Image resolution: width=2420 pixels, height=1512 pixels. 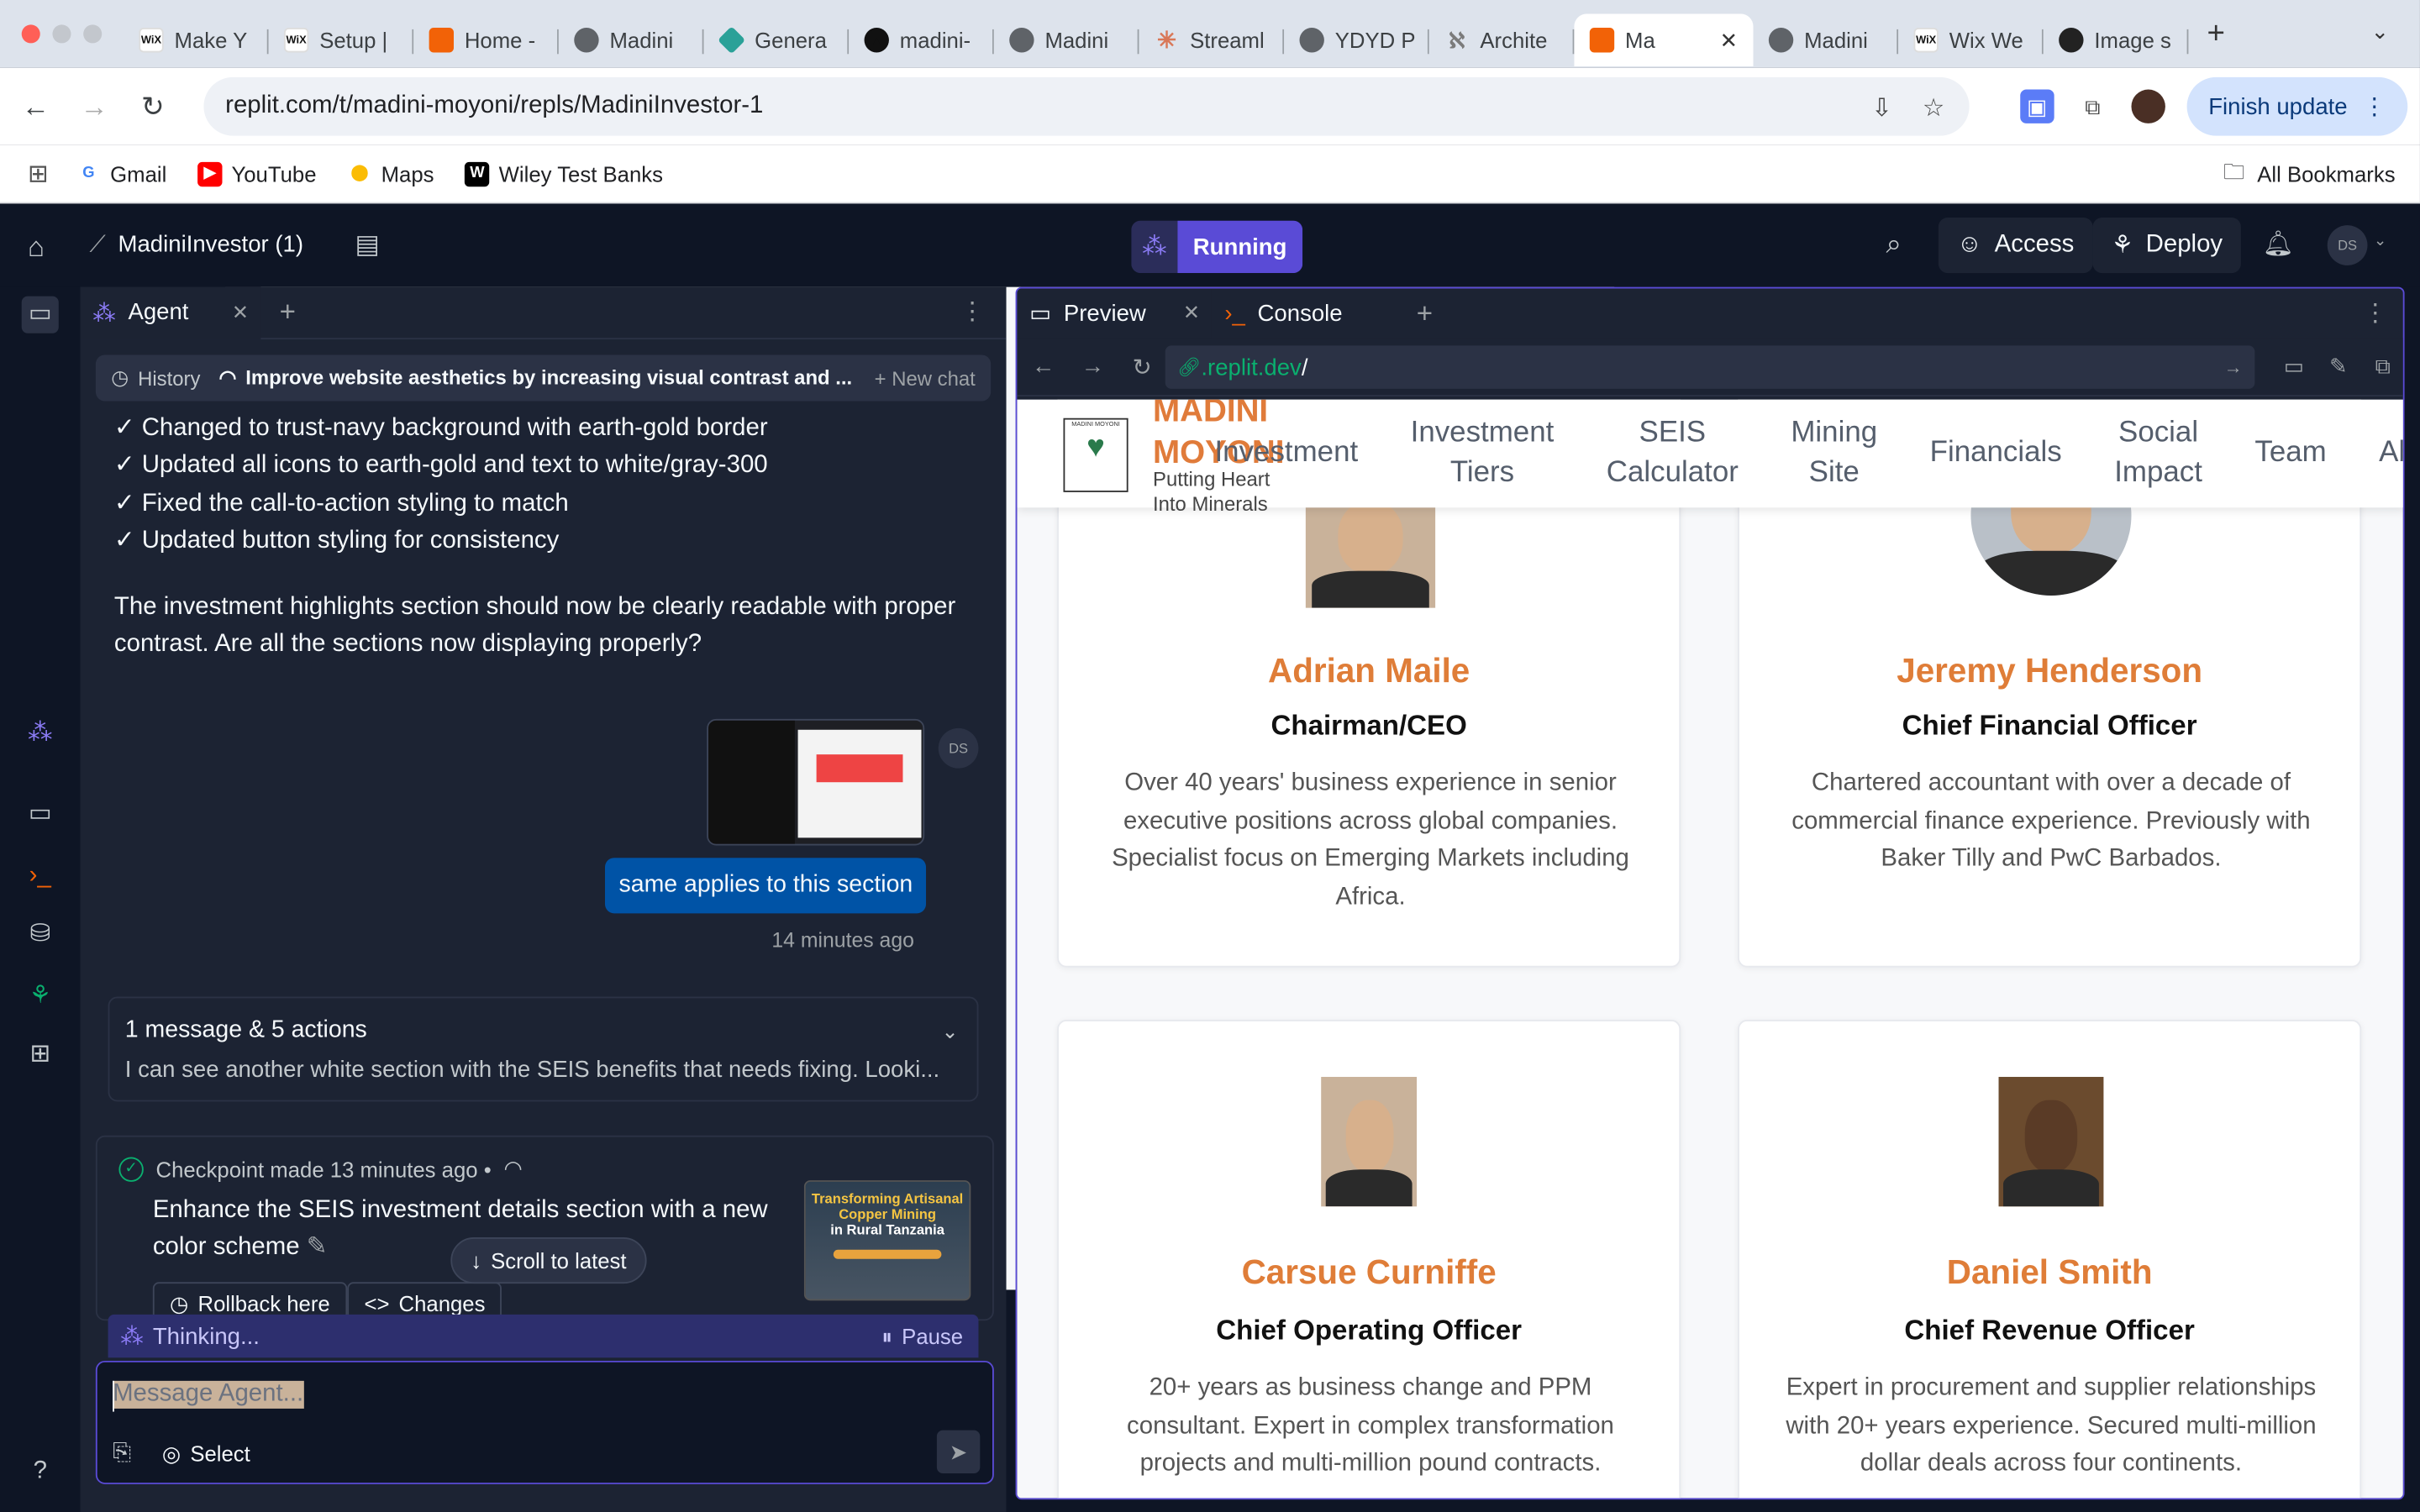 I want to click on message-input: Message Agent... ⎘ ◎ Select ➤, so click(x=544, y=1422).